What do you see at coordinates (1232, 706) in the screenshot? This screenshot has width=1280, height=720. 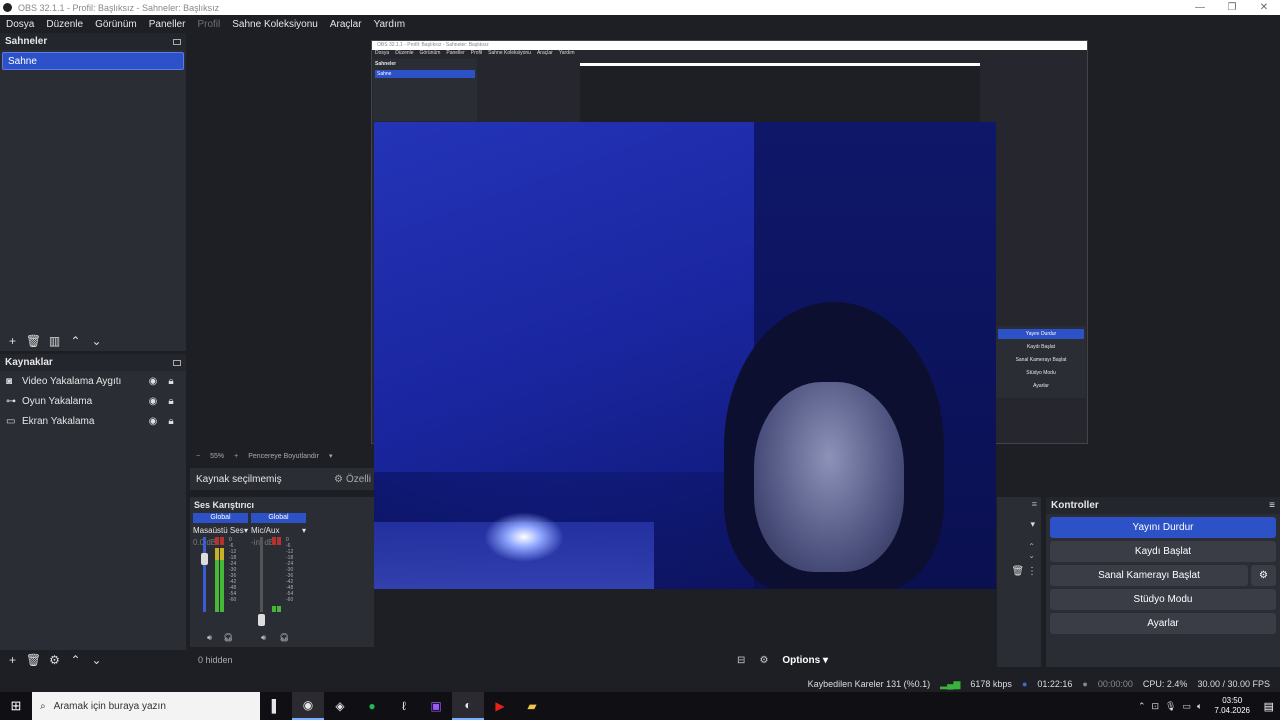 I see `clock: 03:50 7.04.2026` at bounding box center [1232, 706].